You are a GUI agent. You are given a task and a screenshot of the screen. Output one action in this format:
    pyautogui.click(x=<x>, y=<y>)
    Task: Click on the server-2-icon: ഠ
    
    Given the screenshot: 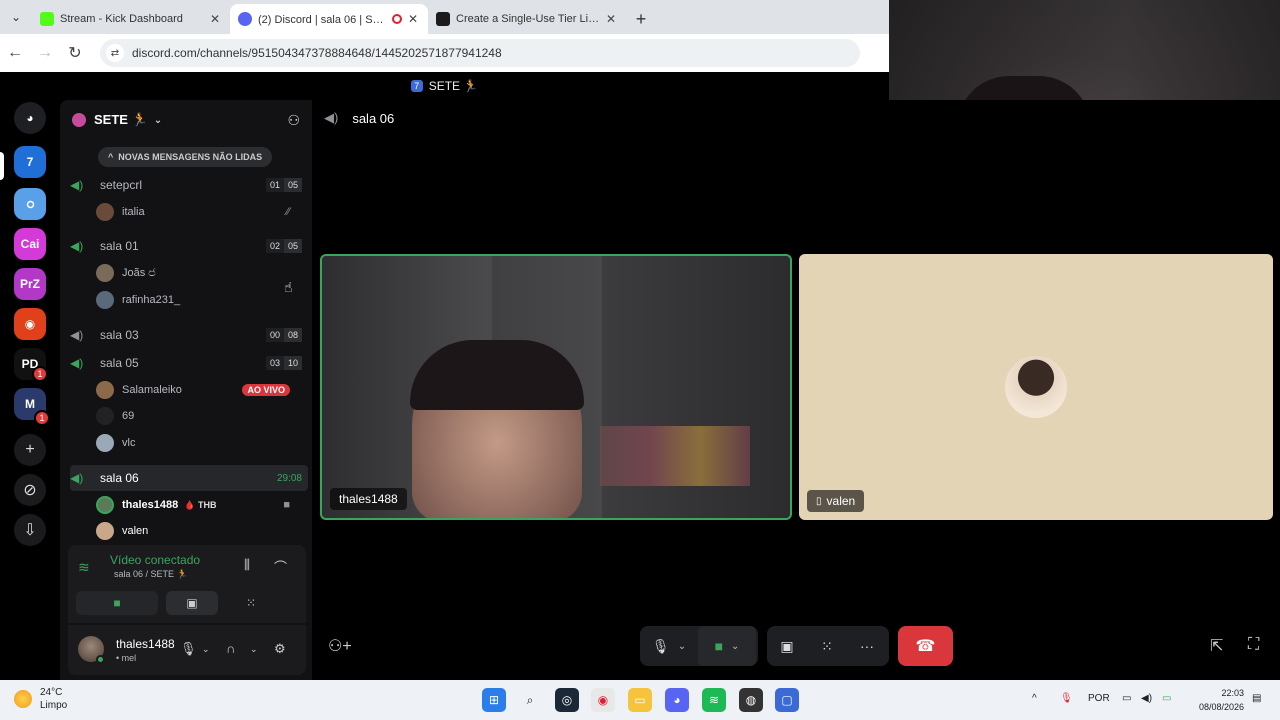 What is the action you would take?
    pyautogui.click(x=30, y=204)
    